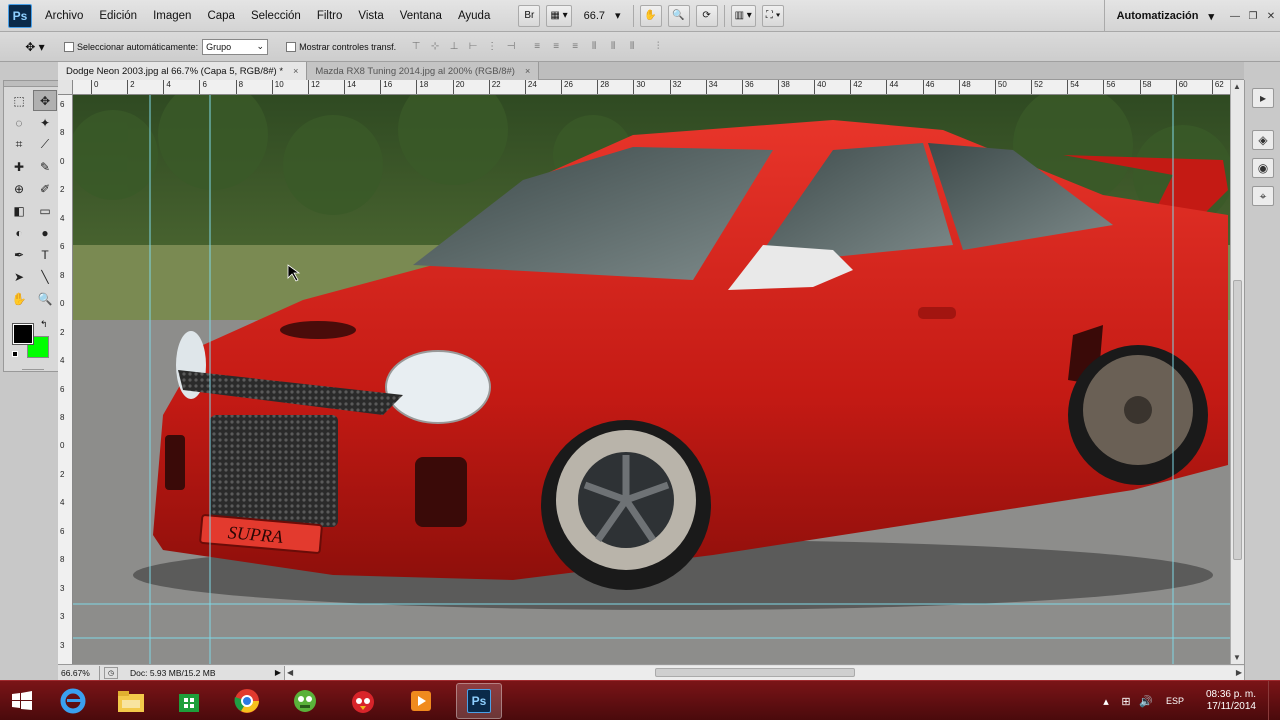 This screenshot has height=720, width=1280. What do you see at coordinates (111, 672) in the screenshot?
I see `status-info-icon: ◷` at bounding box center [111, 672].